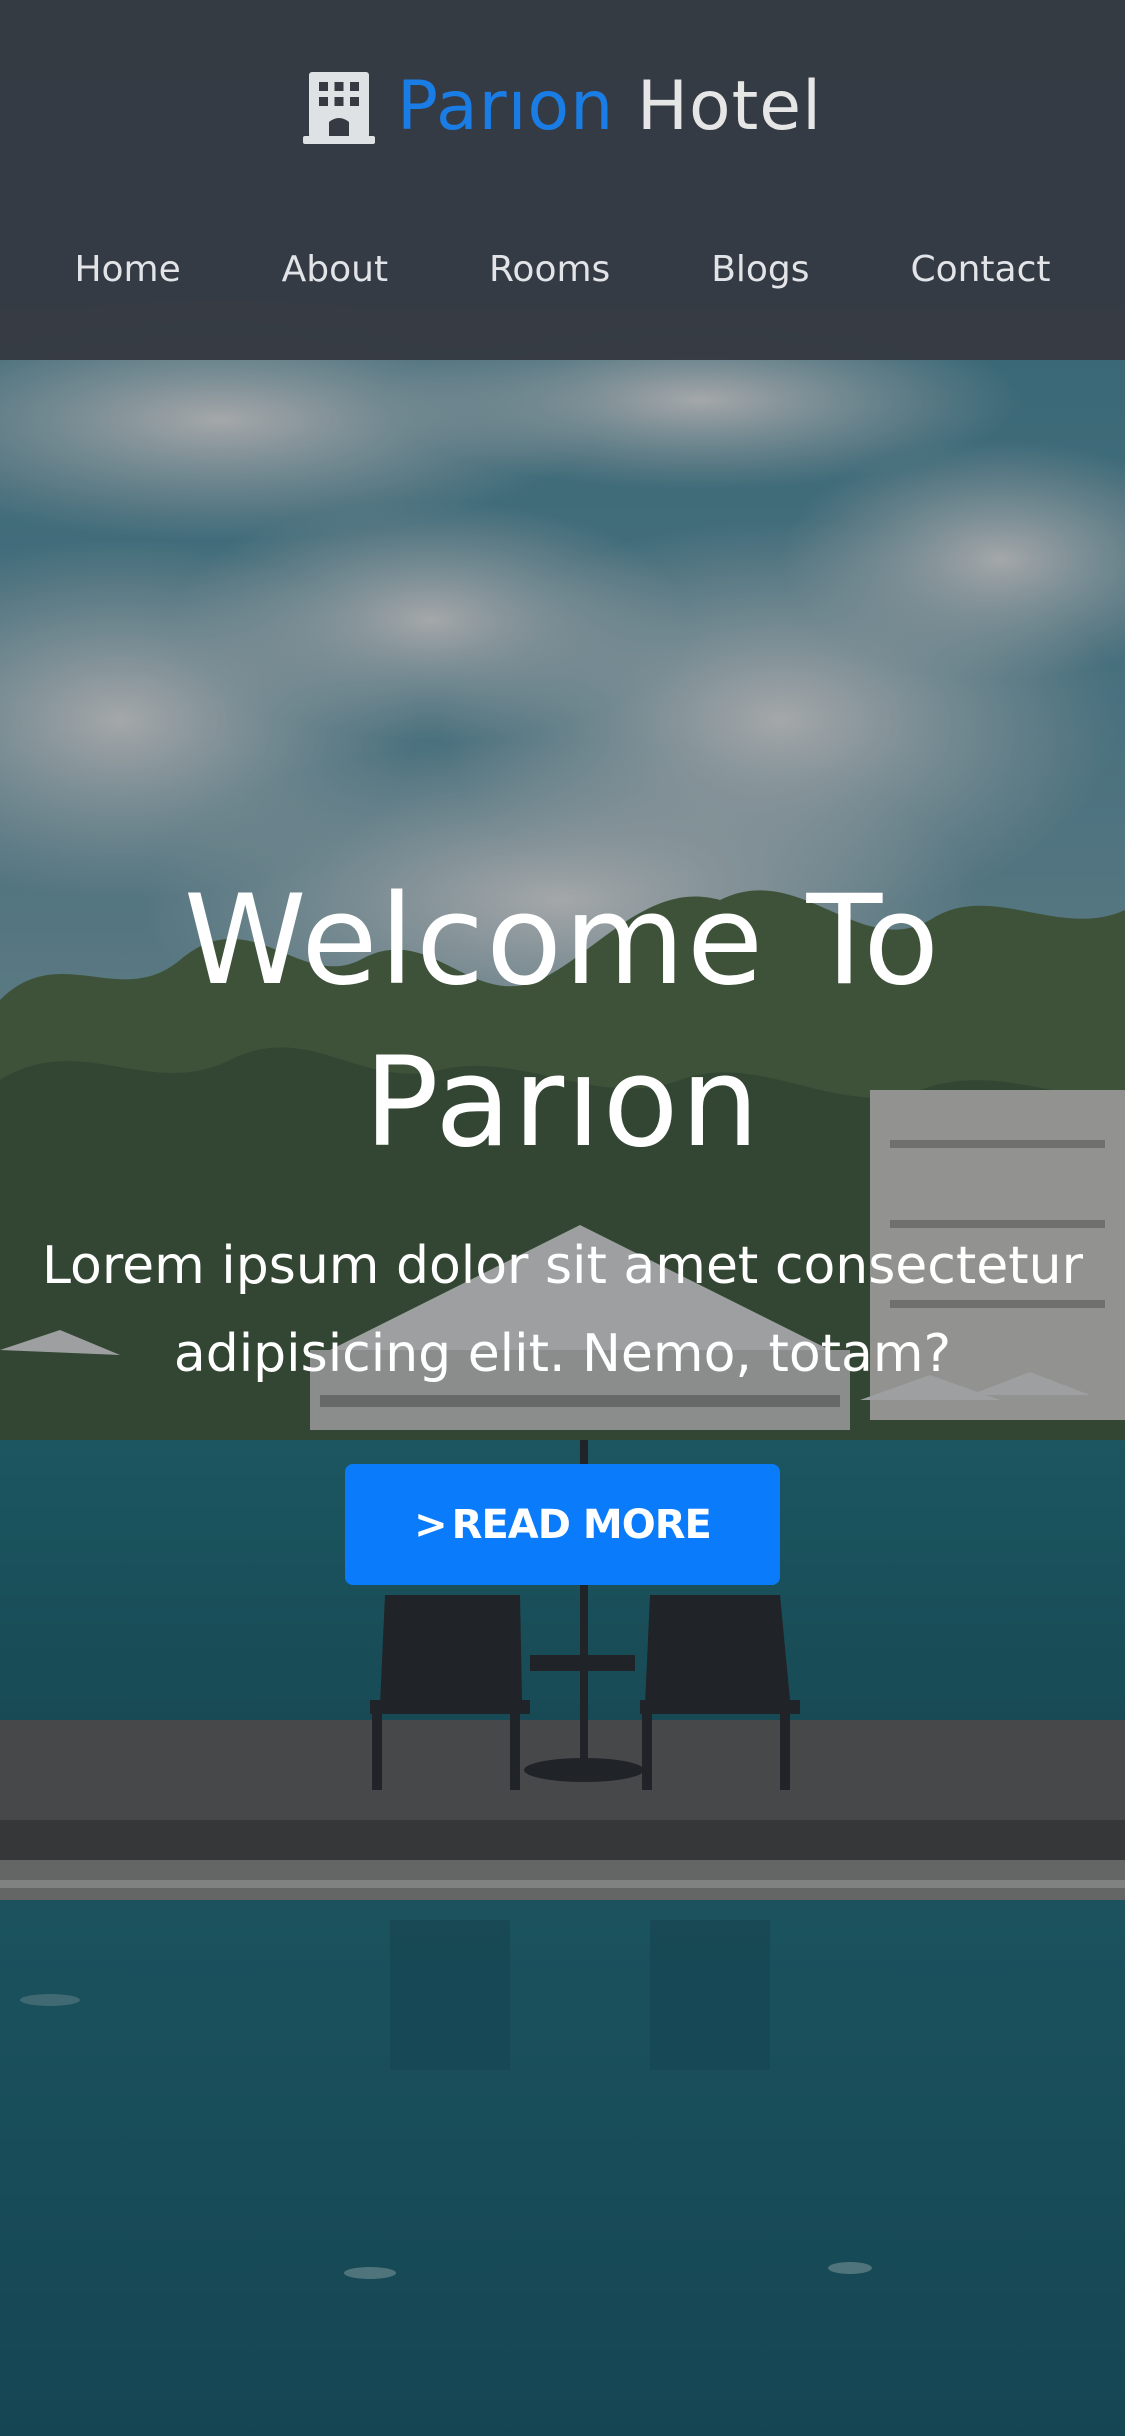 The width and height of the screenshot is (1125, 2436). What do you see at coordinates (335, 270) in the screenshot?
I see `nav-item-about: About` at bounding box center [335, 270].